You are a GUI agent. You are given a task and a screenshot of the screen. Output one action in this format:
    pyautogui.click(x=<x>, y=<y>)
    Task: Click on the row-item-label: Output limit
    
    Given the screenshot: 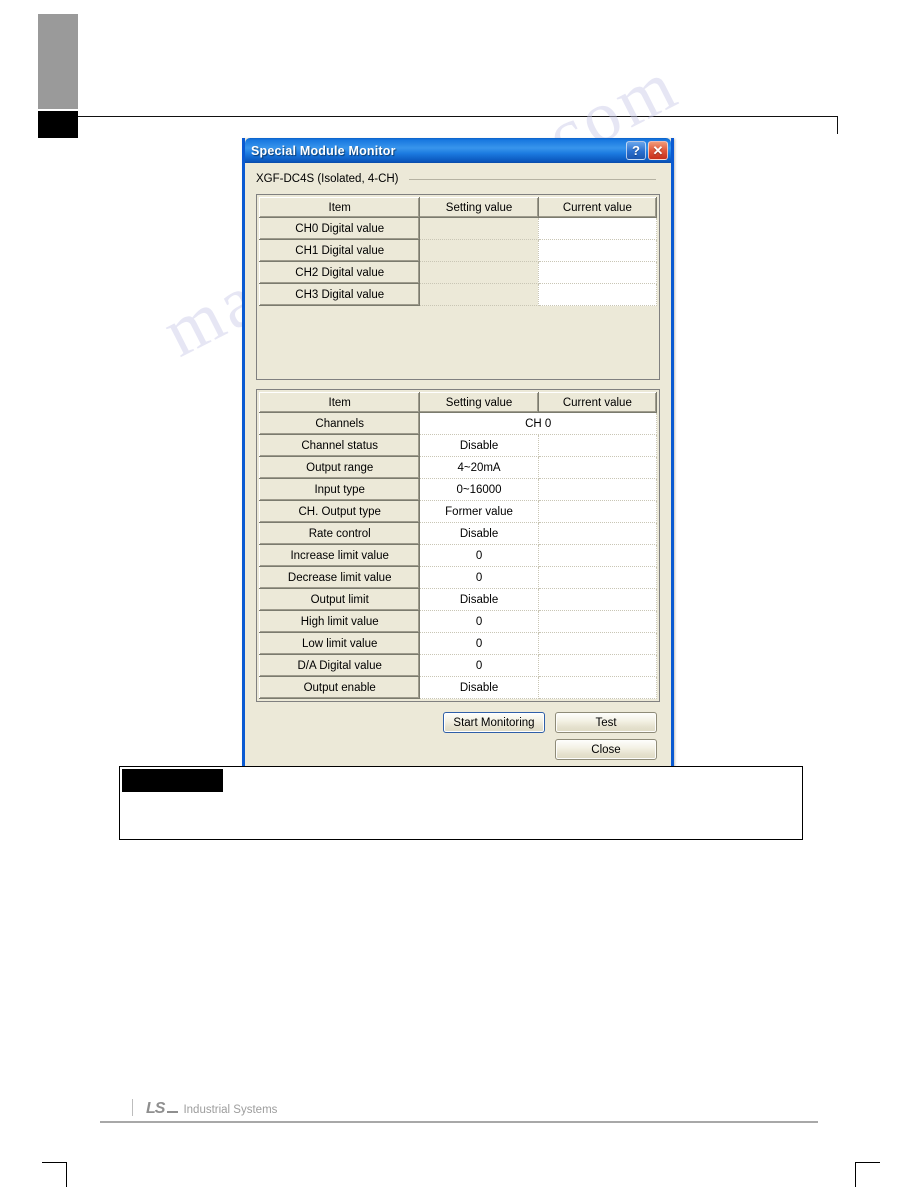 What is the action you would take?
    pyautogui.click(x=339, y=599)
    